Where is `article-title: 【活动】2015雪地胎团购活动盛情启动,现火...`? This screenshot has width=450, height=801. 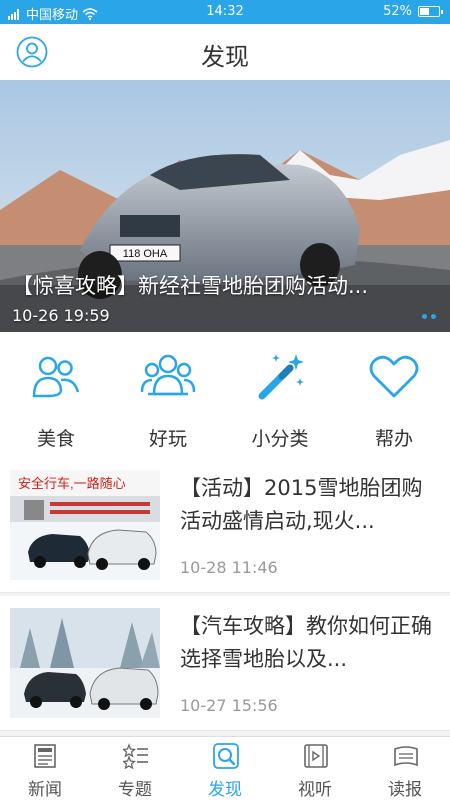
article-title: 【活动】2015雪地胎团购活动盛情启动,现火... is located at coordinates (301, 504).